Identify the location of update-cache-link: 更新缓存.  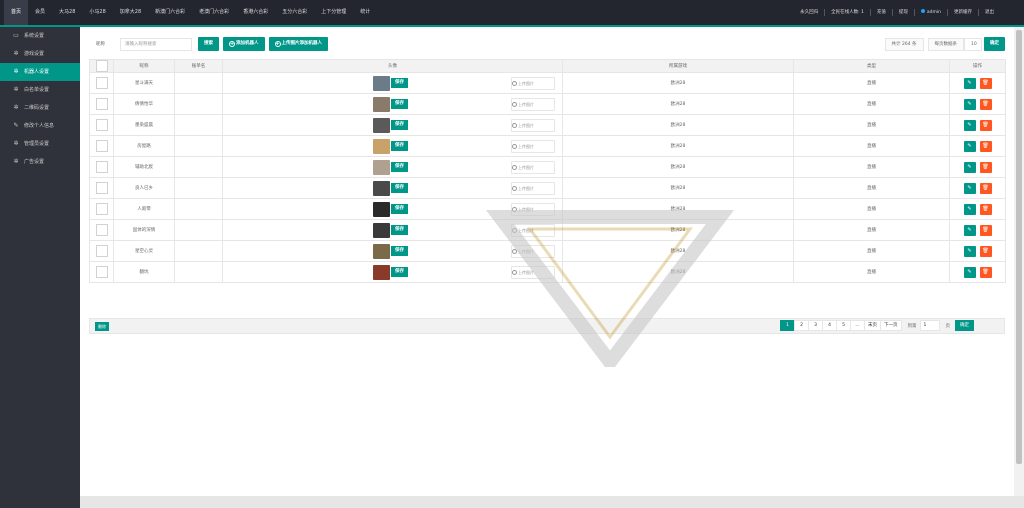
(962, 12).